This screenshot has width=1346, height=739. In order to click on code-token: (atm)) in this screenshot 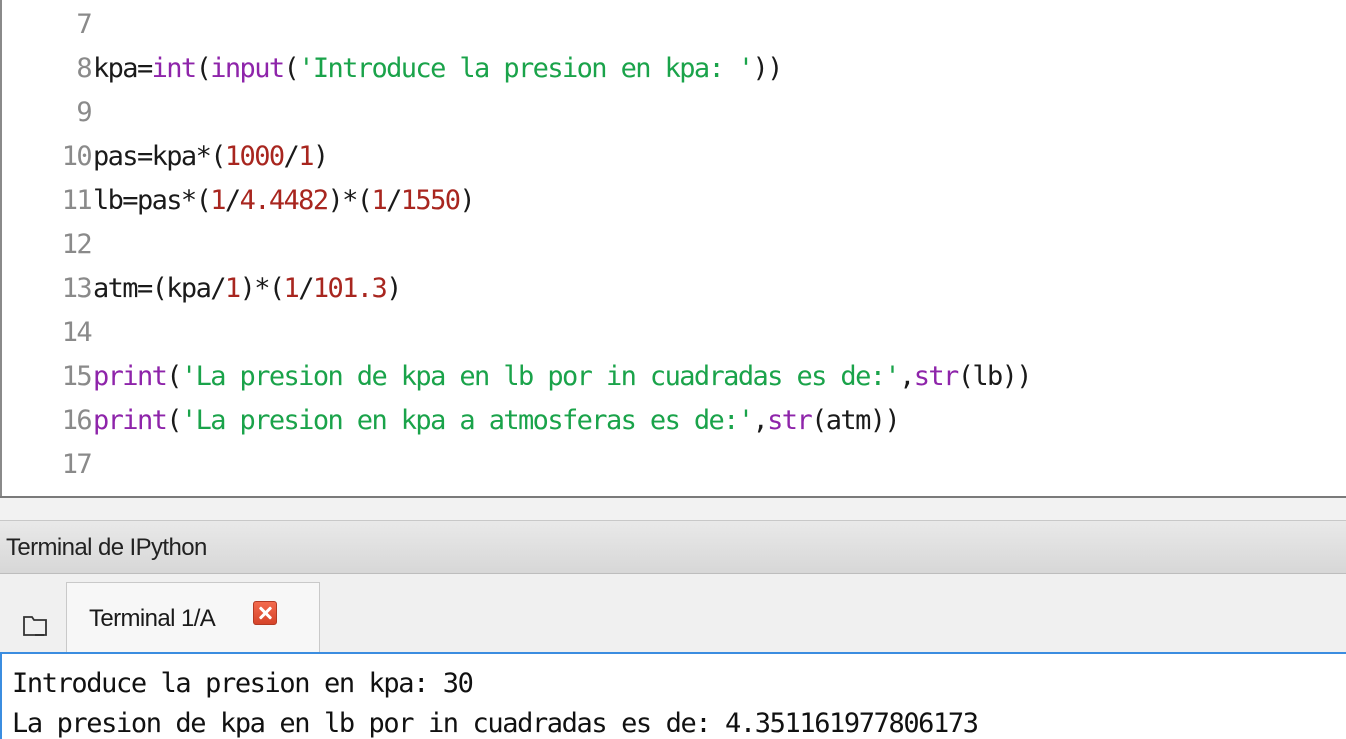, I will do `click(856, 420)`.